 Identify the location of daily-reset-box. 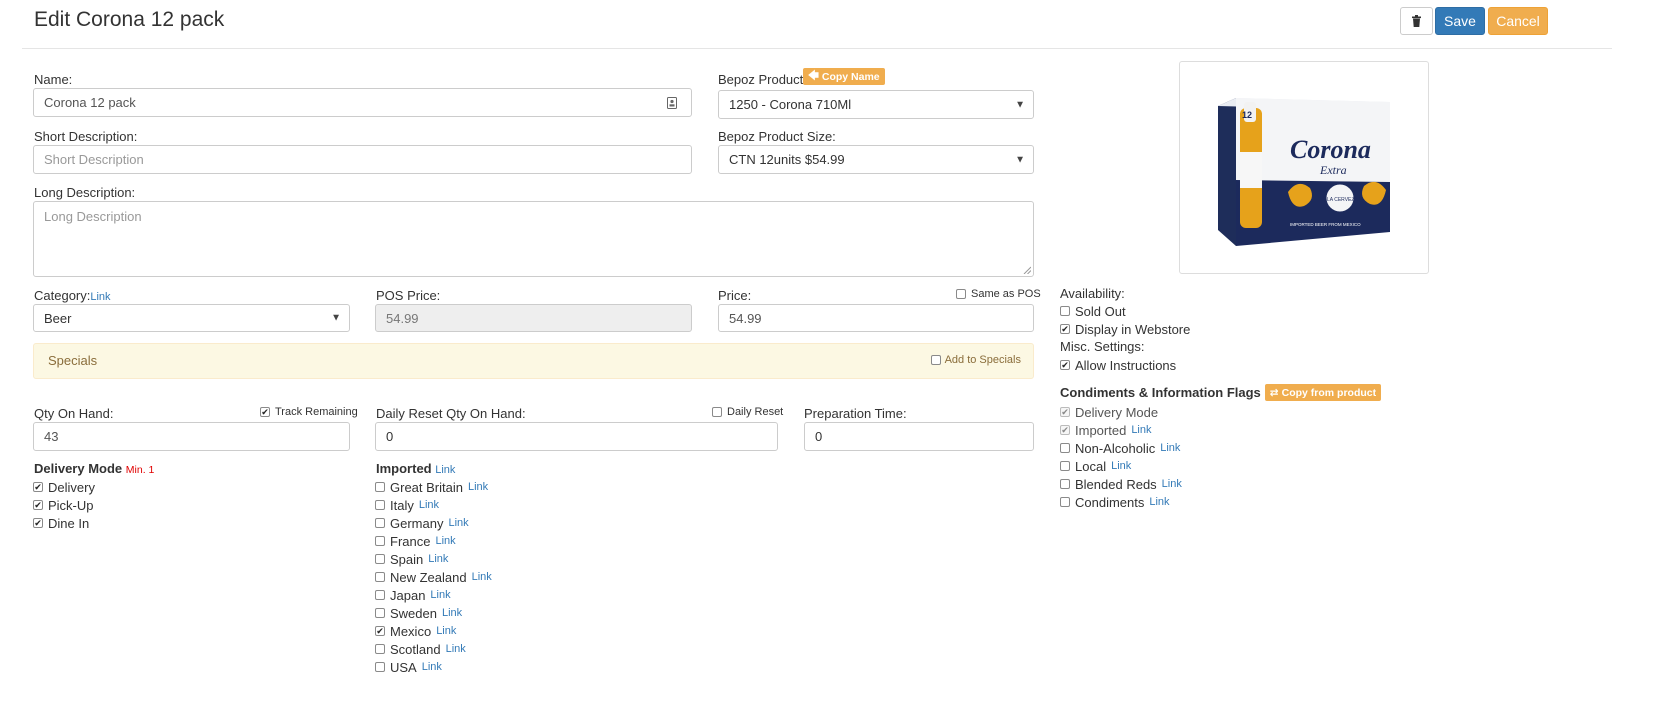
(717, 412).